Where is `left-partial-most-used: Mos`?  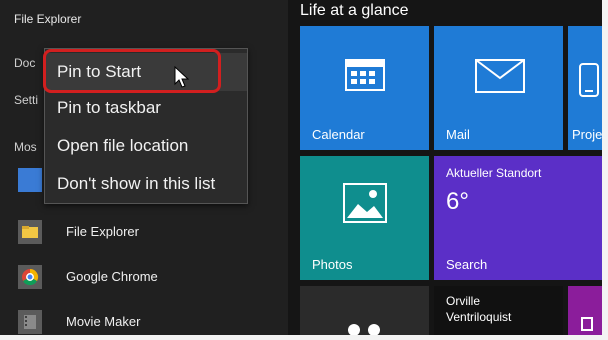 left-partial-most-used: Mos is located at coordinates (25, 147).